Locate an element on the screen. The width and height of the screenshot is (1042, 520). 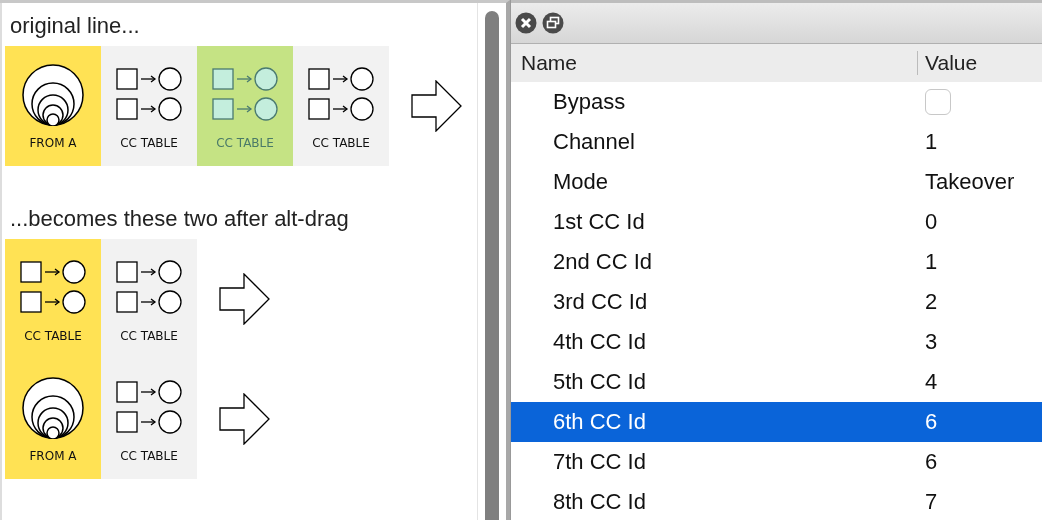
property-value: 2 is located at coordinates (931, 302).